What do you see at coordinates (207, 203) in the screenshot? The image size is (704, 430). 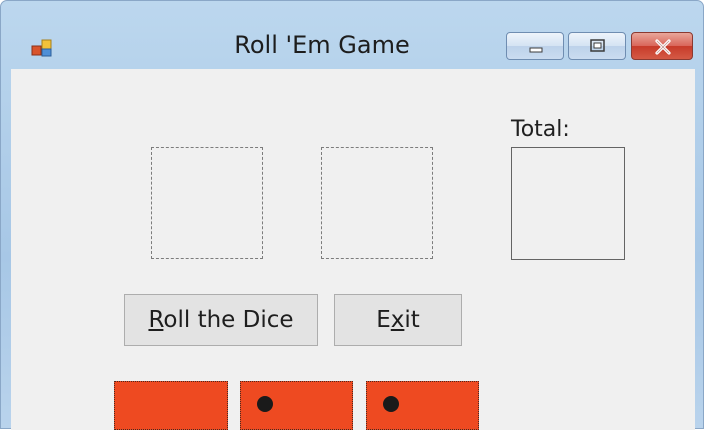 I see `die1-picturebox` at bounding box center [207, 203].